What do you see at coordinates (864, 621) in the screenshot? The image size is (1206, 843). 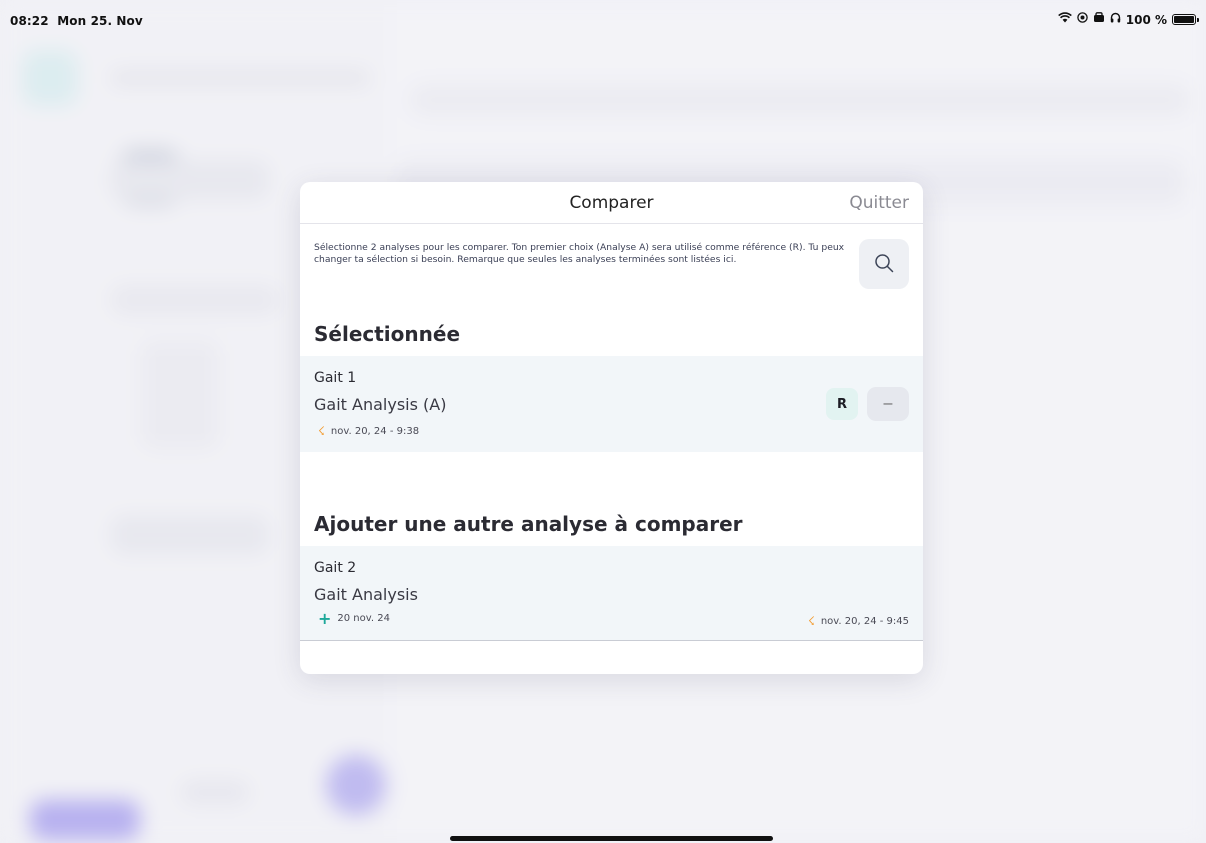 I see `timestamp-text: nov. 20, 24 - 9:45` at bounding box center [864, 621].